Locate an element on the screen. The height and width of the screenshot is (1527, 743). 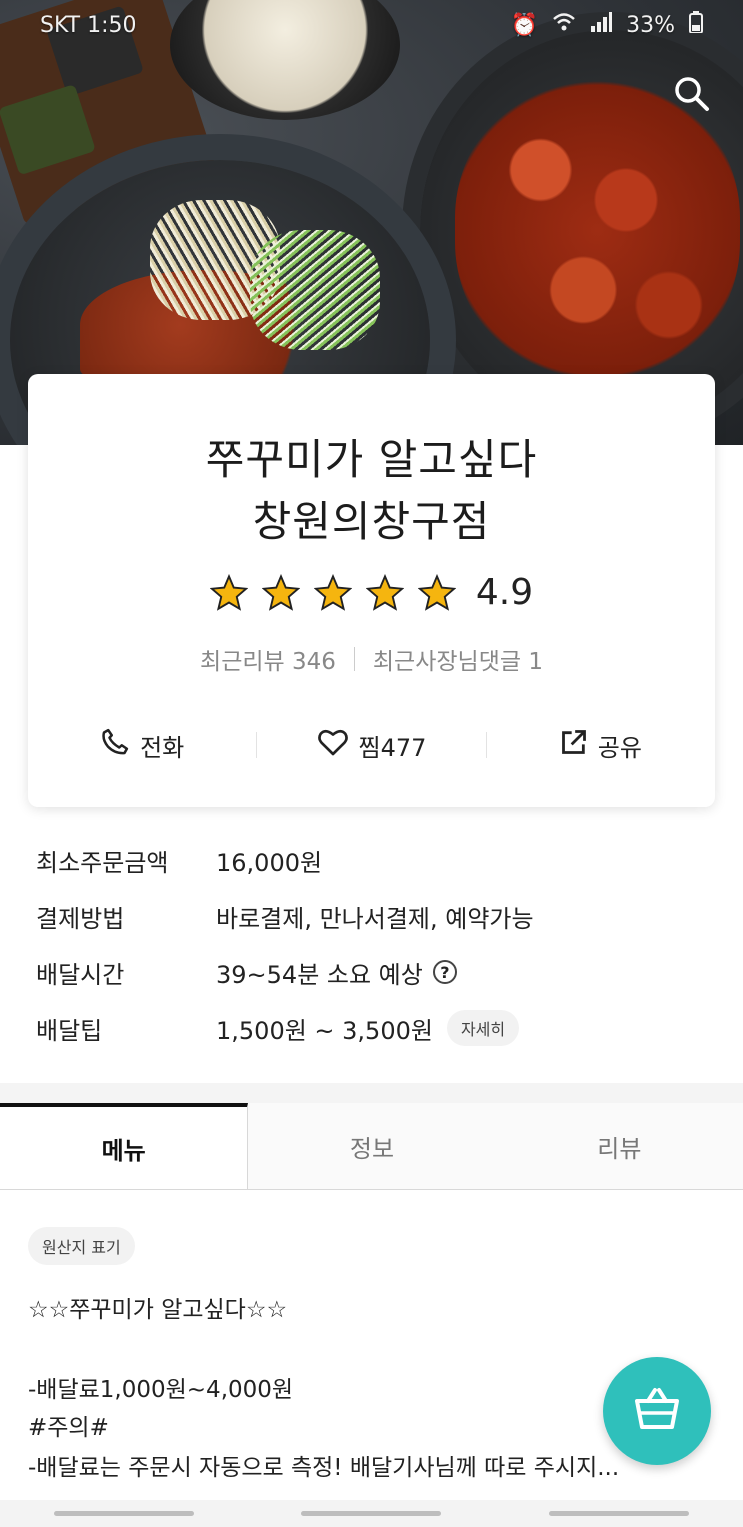
alarm-icon: ⏰ is located at coordinates (524, 25).